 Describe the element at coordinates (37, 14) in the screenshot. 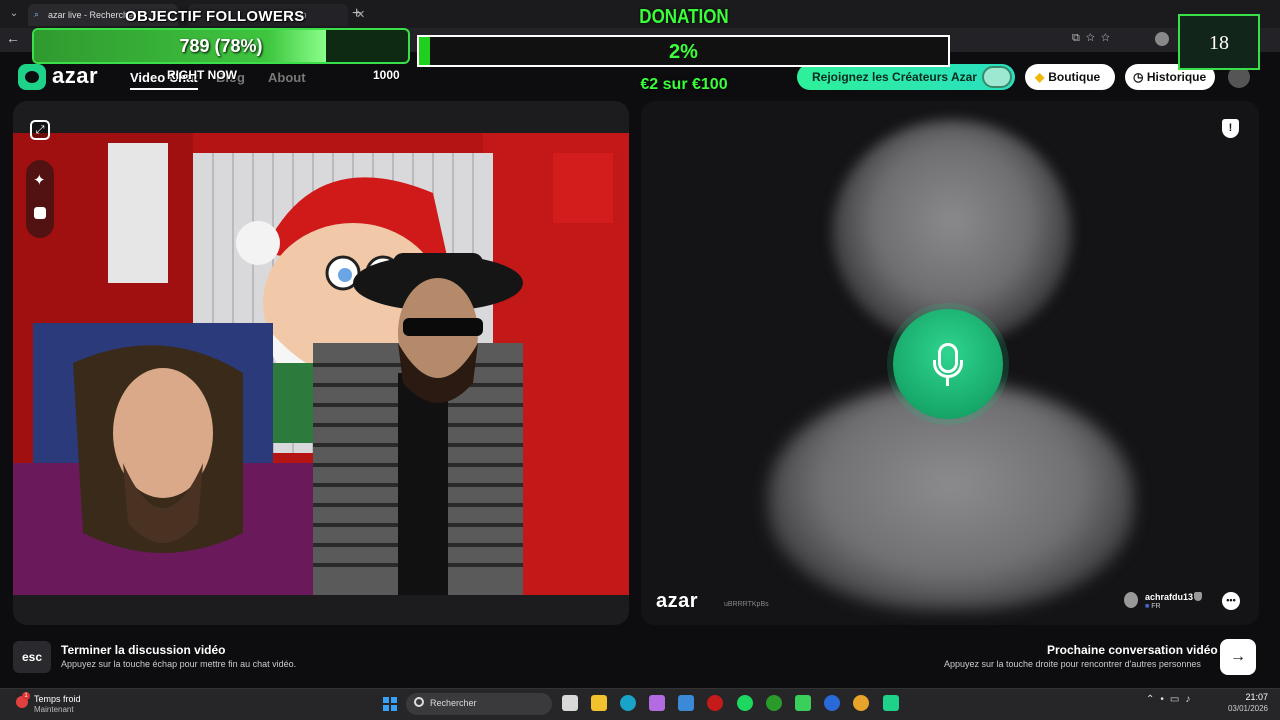

I see `search-icon: ⌕` at that location.